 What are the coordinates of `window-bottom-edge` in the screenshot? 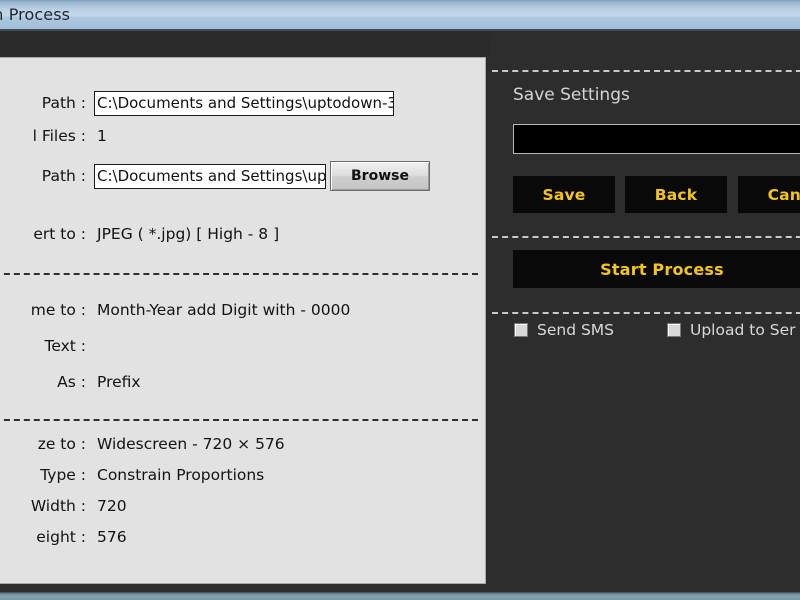 It's located at (400, 596).